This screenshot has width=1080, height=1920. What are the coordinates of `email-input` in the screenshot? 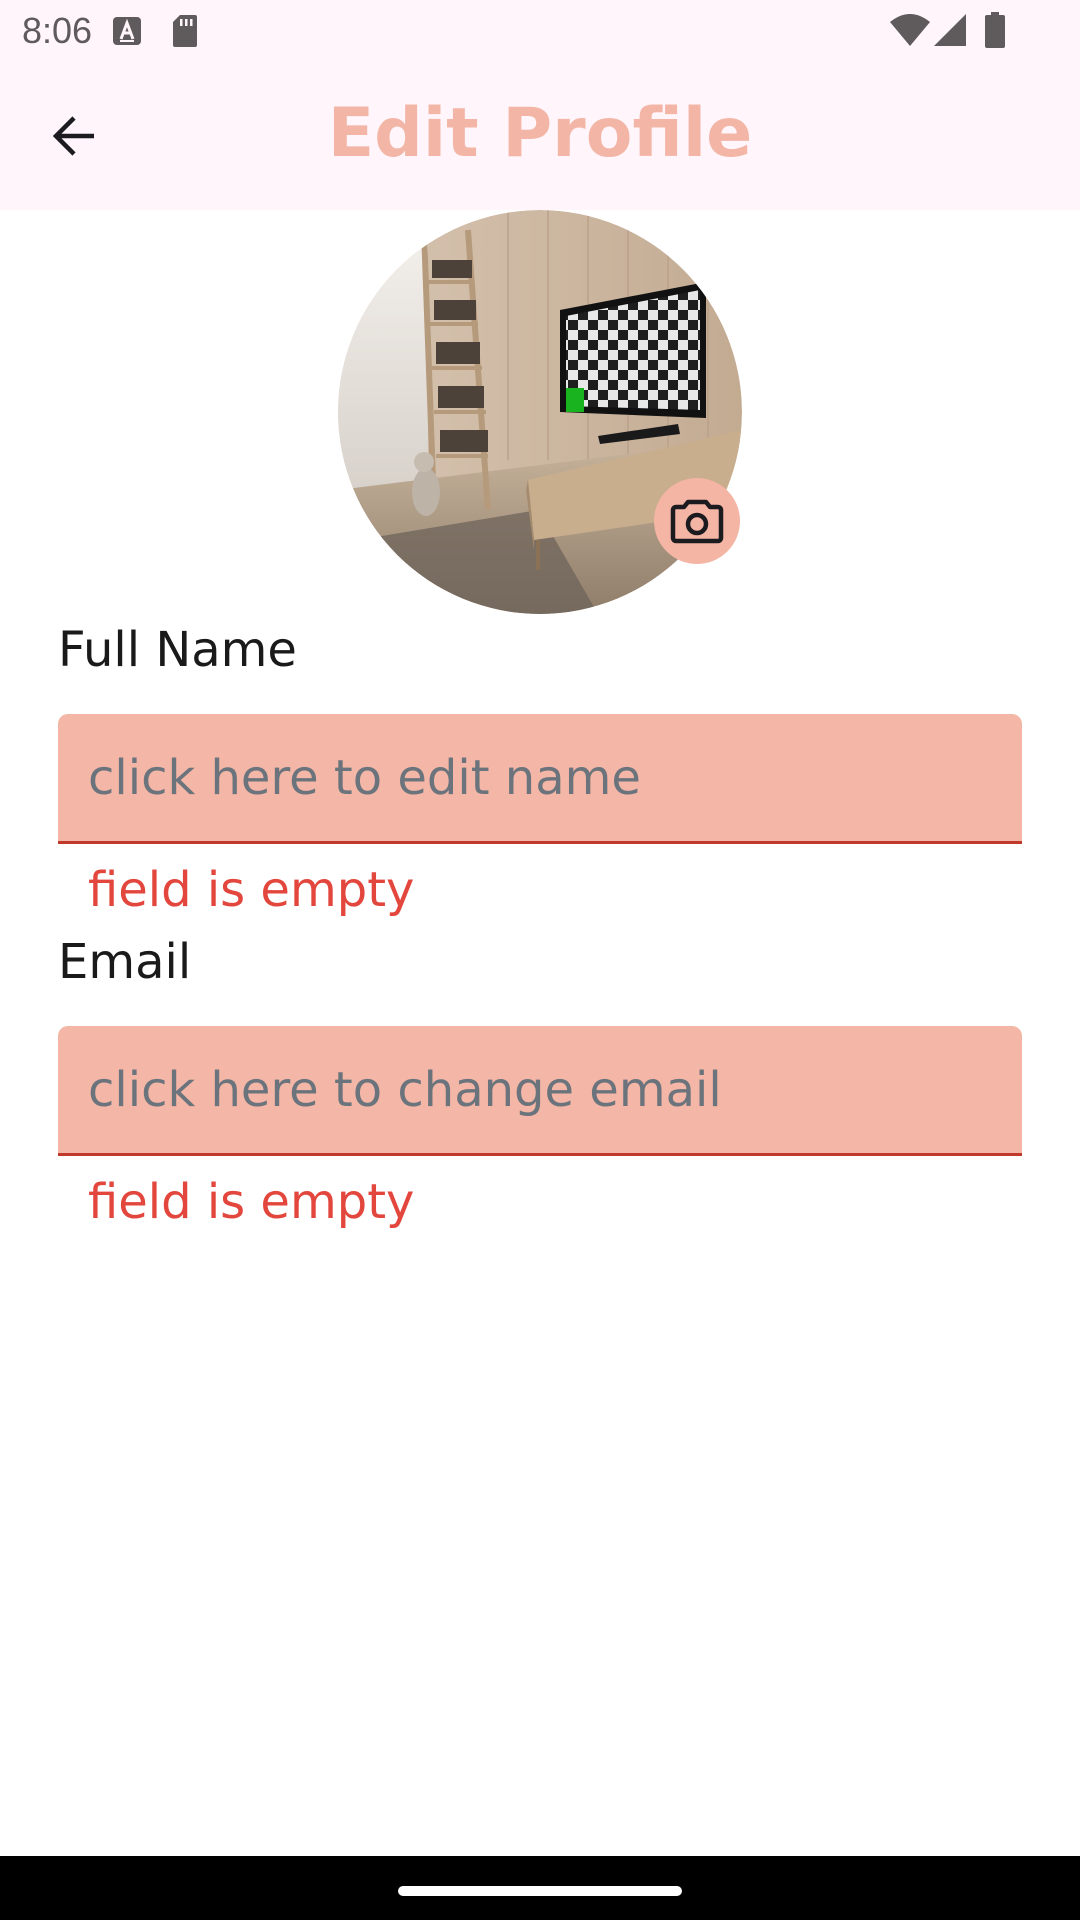 It's located at (538, 1089).